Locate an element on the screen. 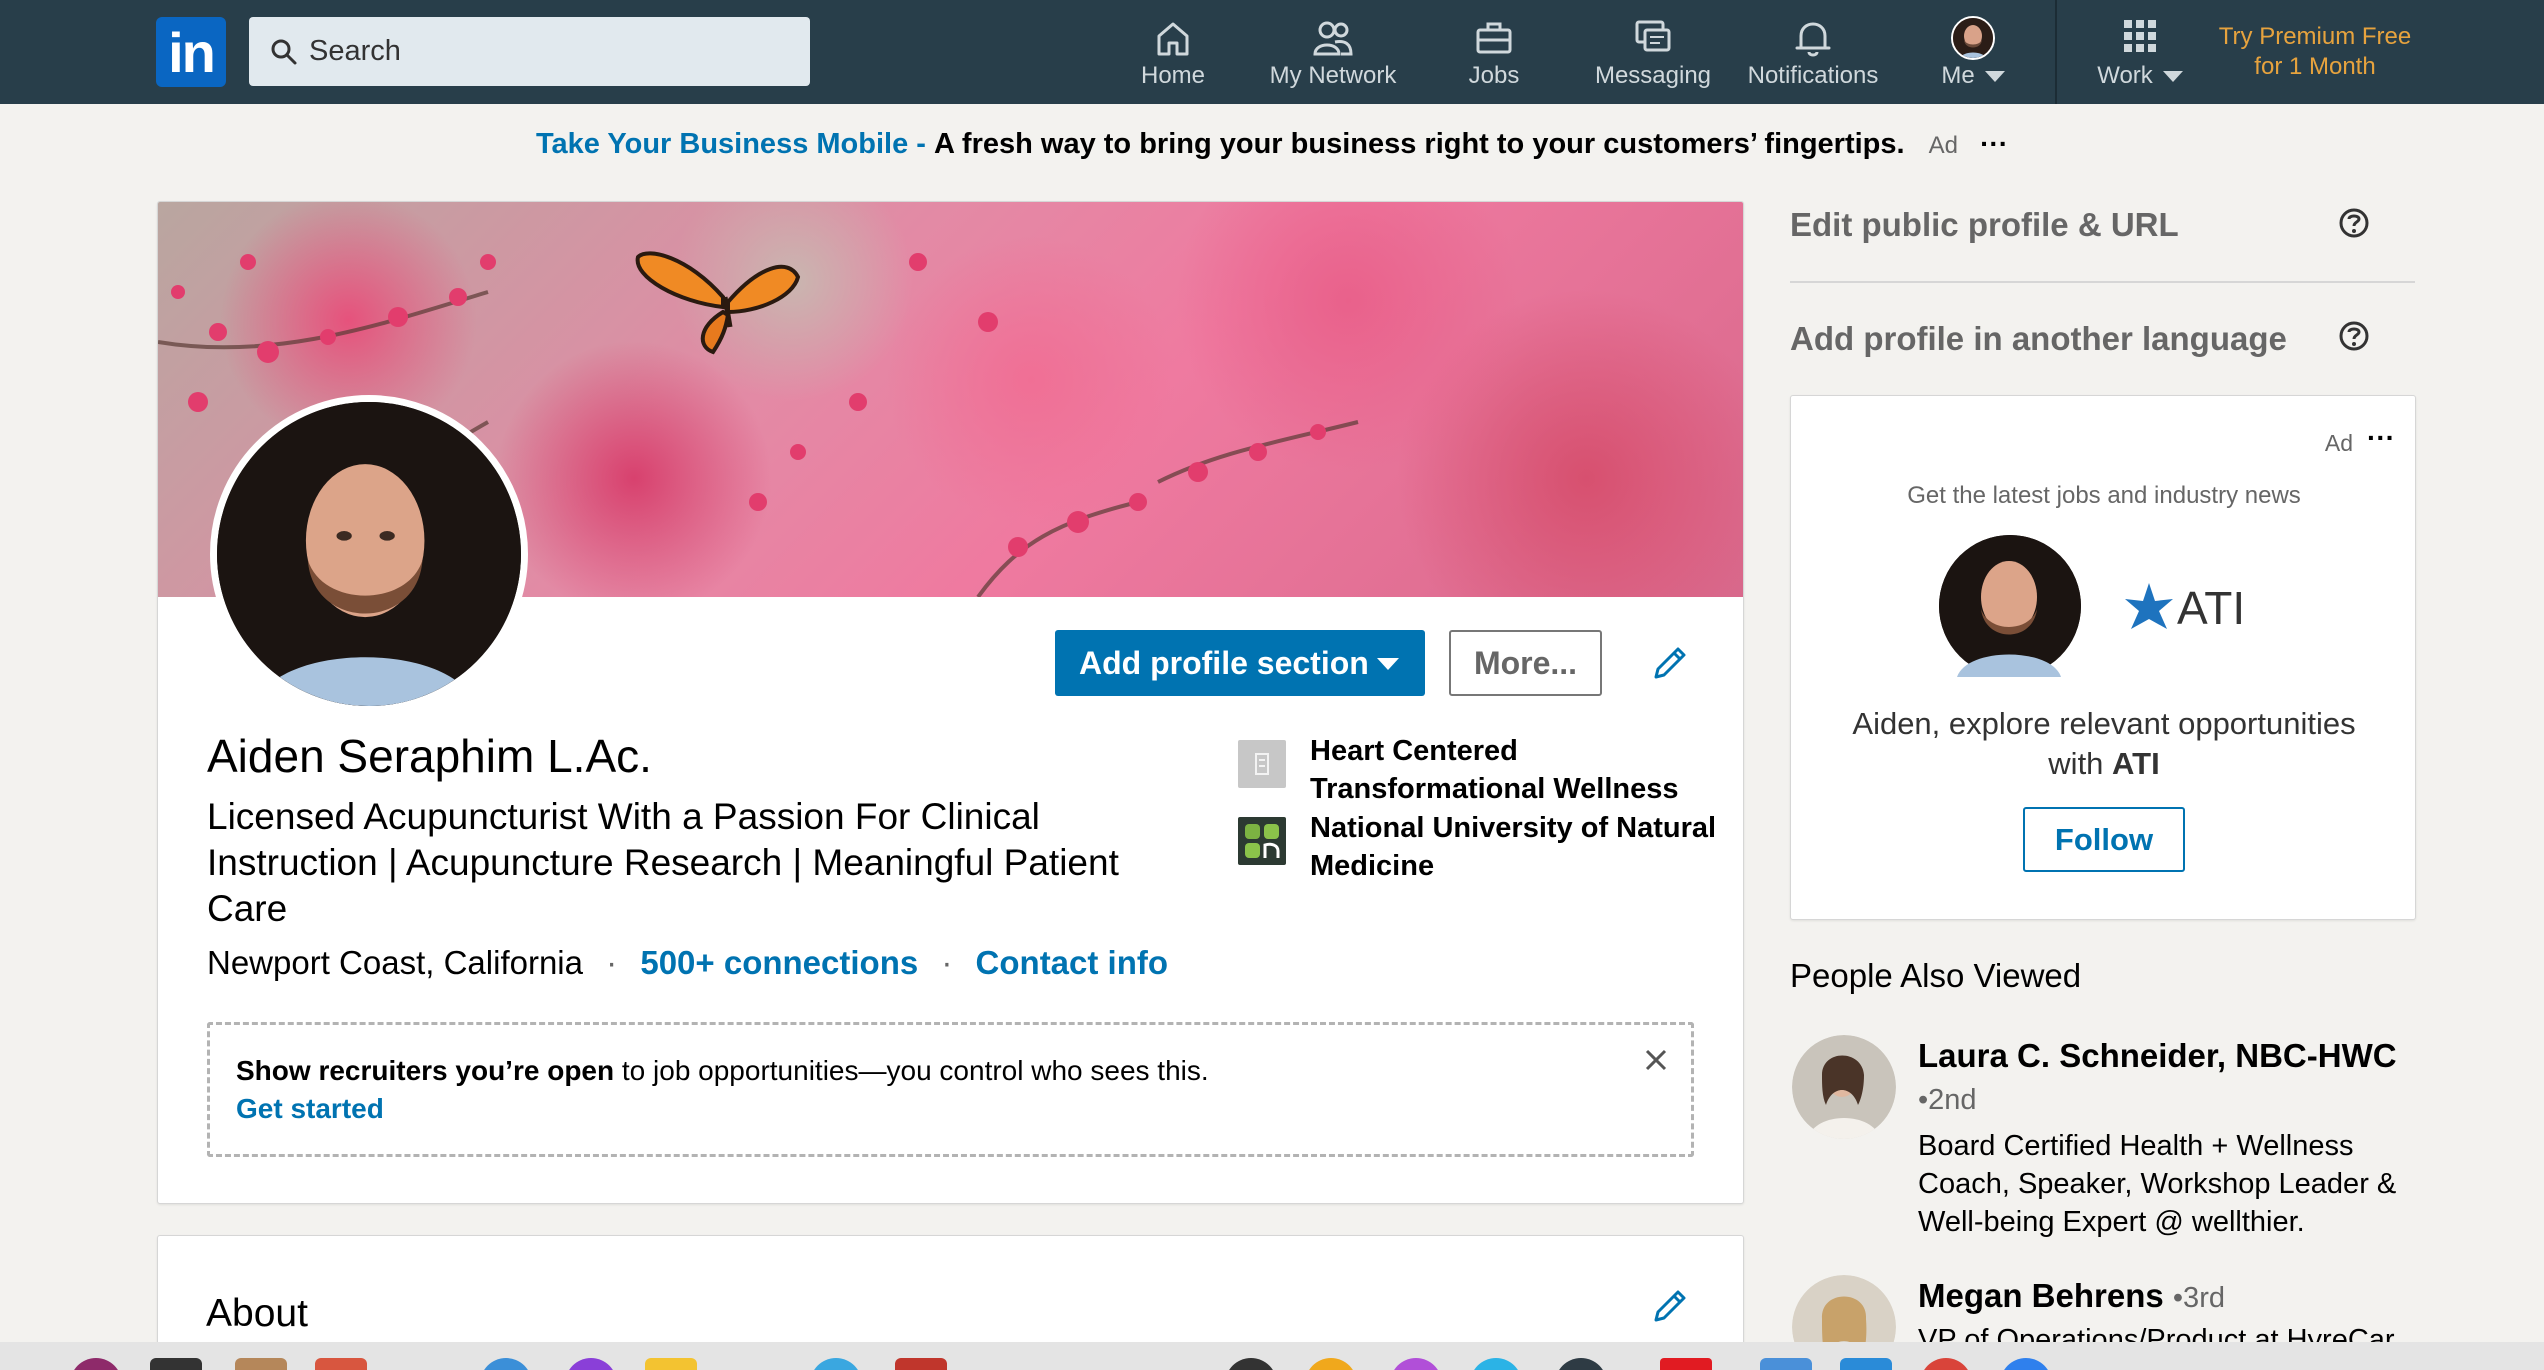 The image size is (2544, 1370). nav-messaging: Messaging is located at coordinates (1653, 56).